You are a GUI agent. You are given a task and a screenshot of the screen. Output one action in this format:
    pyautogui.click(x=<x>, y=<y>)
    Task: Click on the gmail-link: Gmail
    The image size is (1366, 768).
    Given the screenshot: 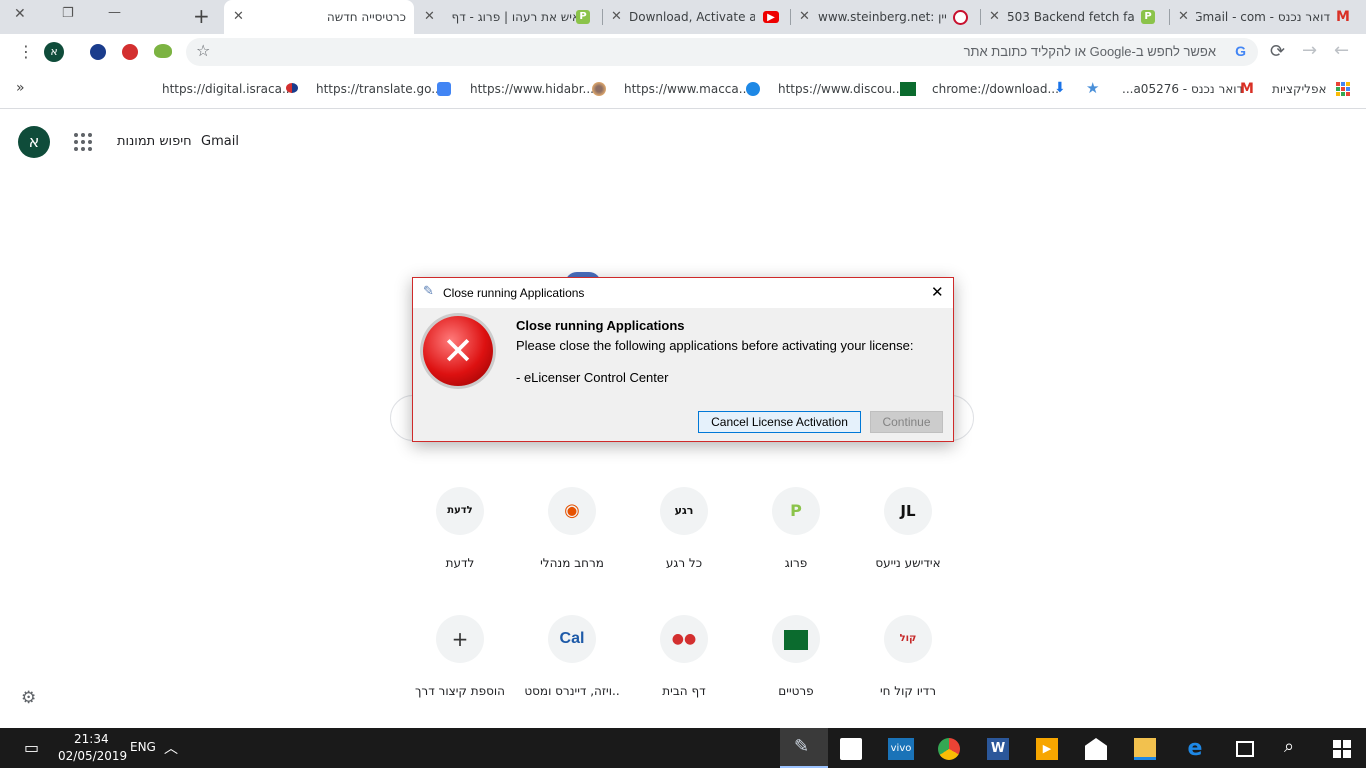 What is the action you would take?
    pyautogui.click(x=220, y=141)
    